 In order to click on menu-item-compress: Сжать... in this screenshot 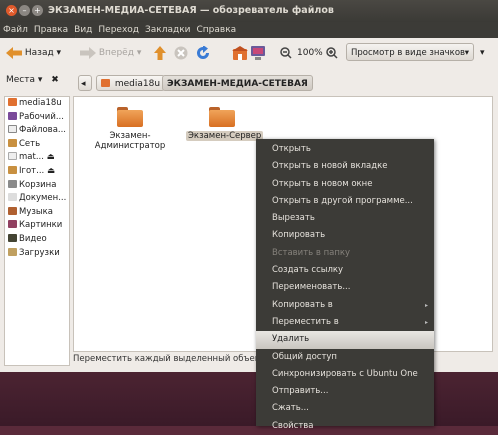, I will do `click(345, 408)`.